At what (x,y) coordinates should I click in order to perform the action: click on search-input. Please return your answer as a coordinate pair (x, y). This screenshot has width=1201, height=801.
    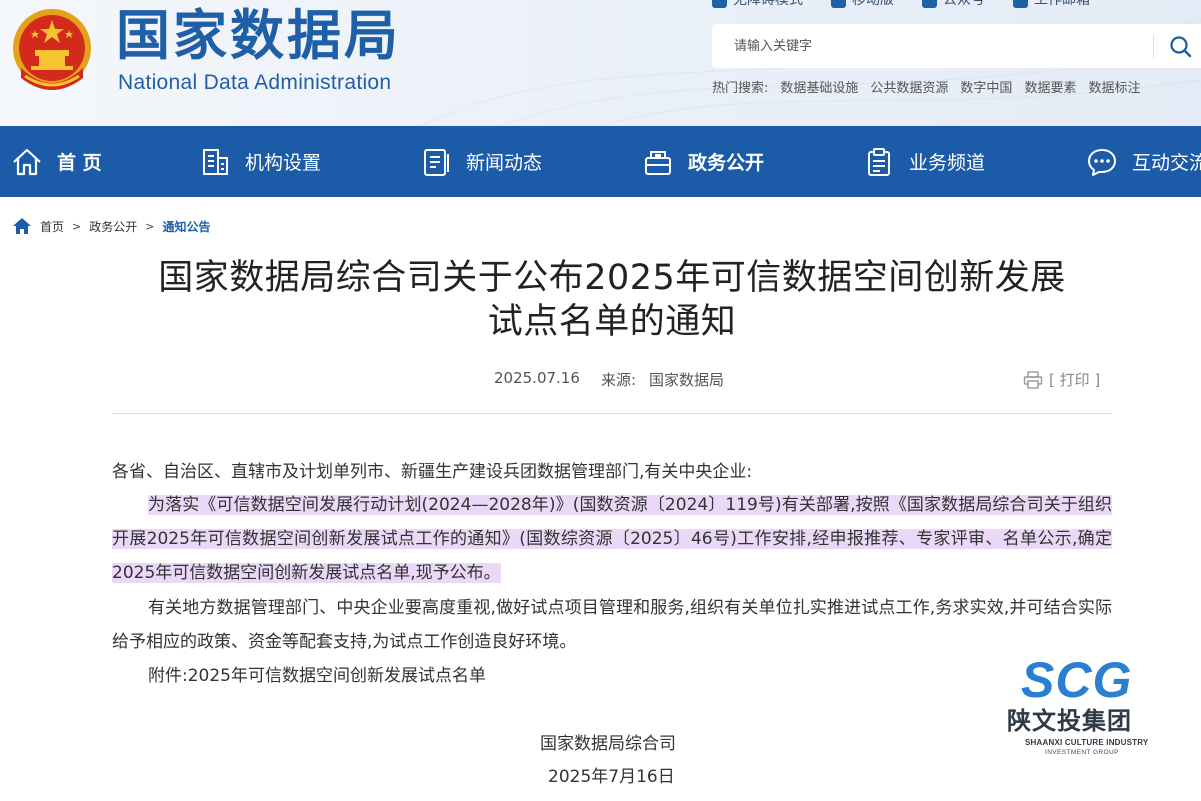
    Looking at the image, I should click on (932, 46).